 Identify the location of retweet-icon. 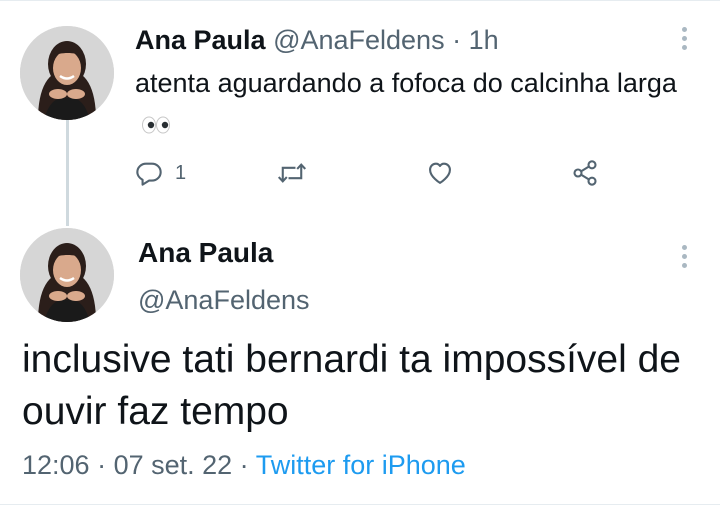
(292, 173).